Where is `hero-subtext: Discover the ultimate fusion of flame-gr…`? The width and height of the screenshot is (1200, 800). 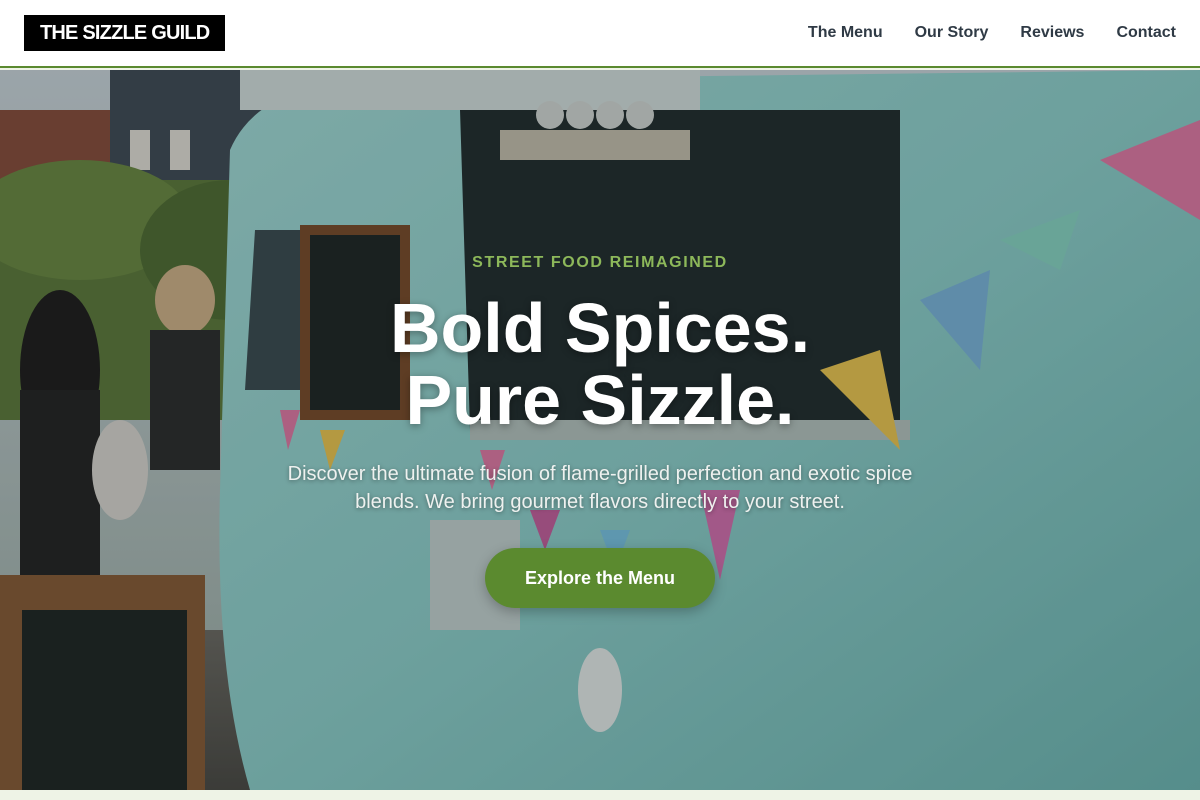 hero-subtext: Discover the ultimate fusion of flame-gr… is located at coordinates (600, 488).